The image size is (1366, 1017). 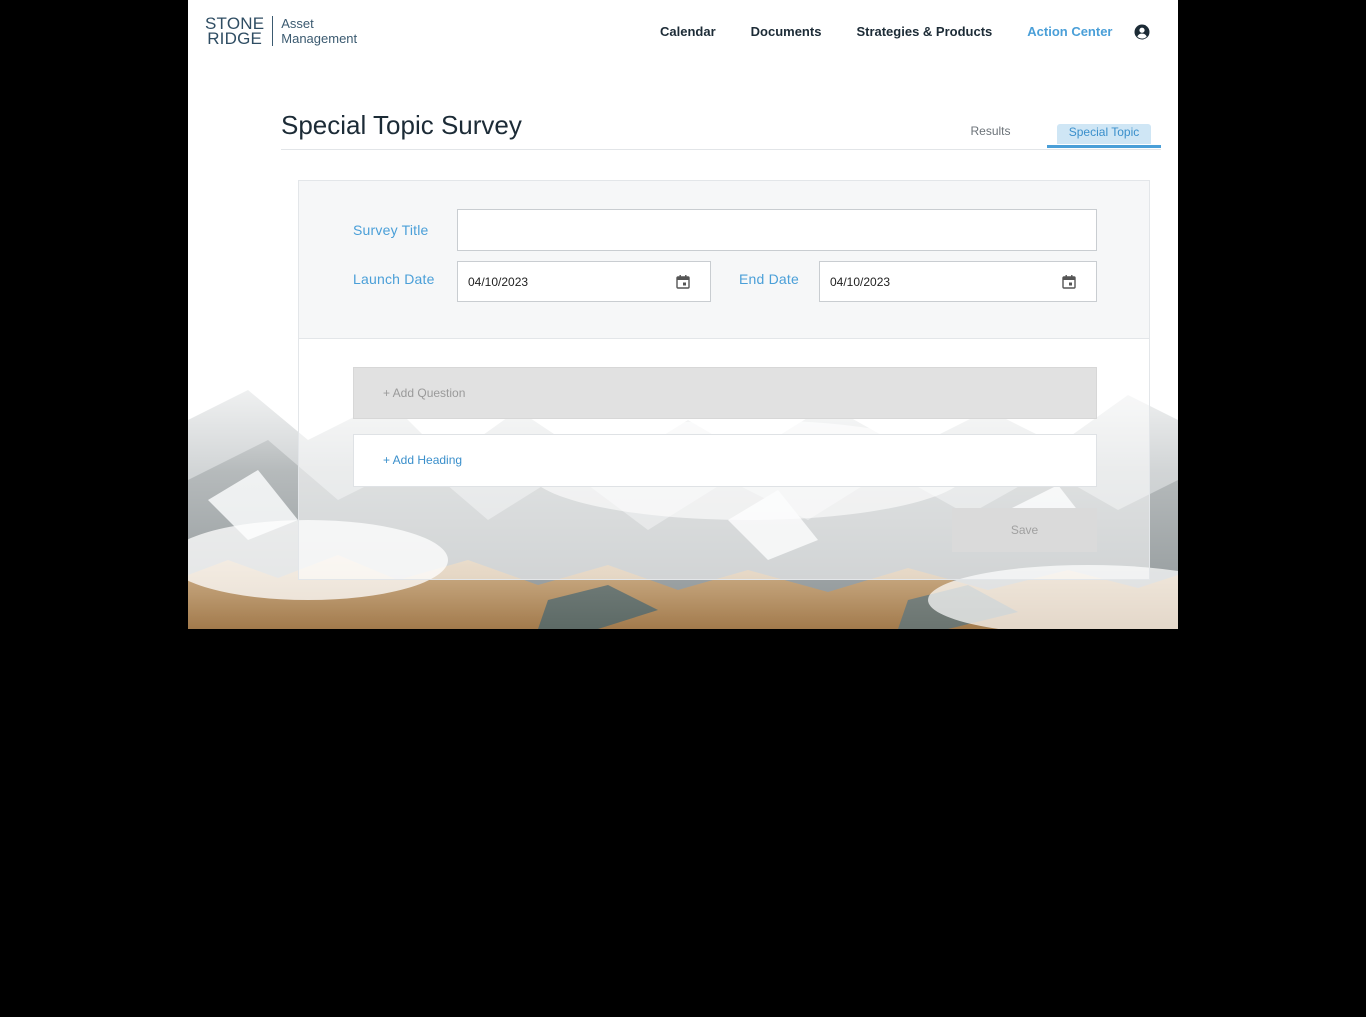 What do you see at coordinates (725, 460) in the screenshot?
I see `add-heading-button: + Add Heading` at bounding box center [725, 460].